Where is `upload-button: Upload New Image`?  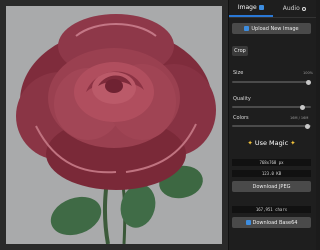 upload-button: Upload New Image is located at coordinates (271, 28).